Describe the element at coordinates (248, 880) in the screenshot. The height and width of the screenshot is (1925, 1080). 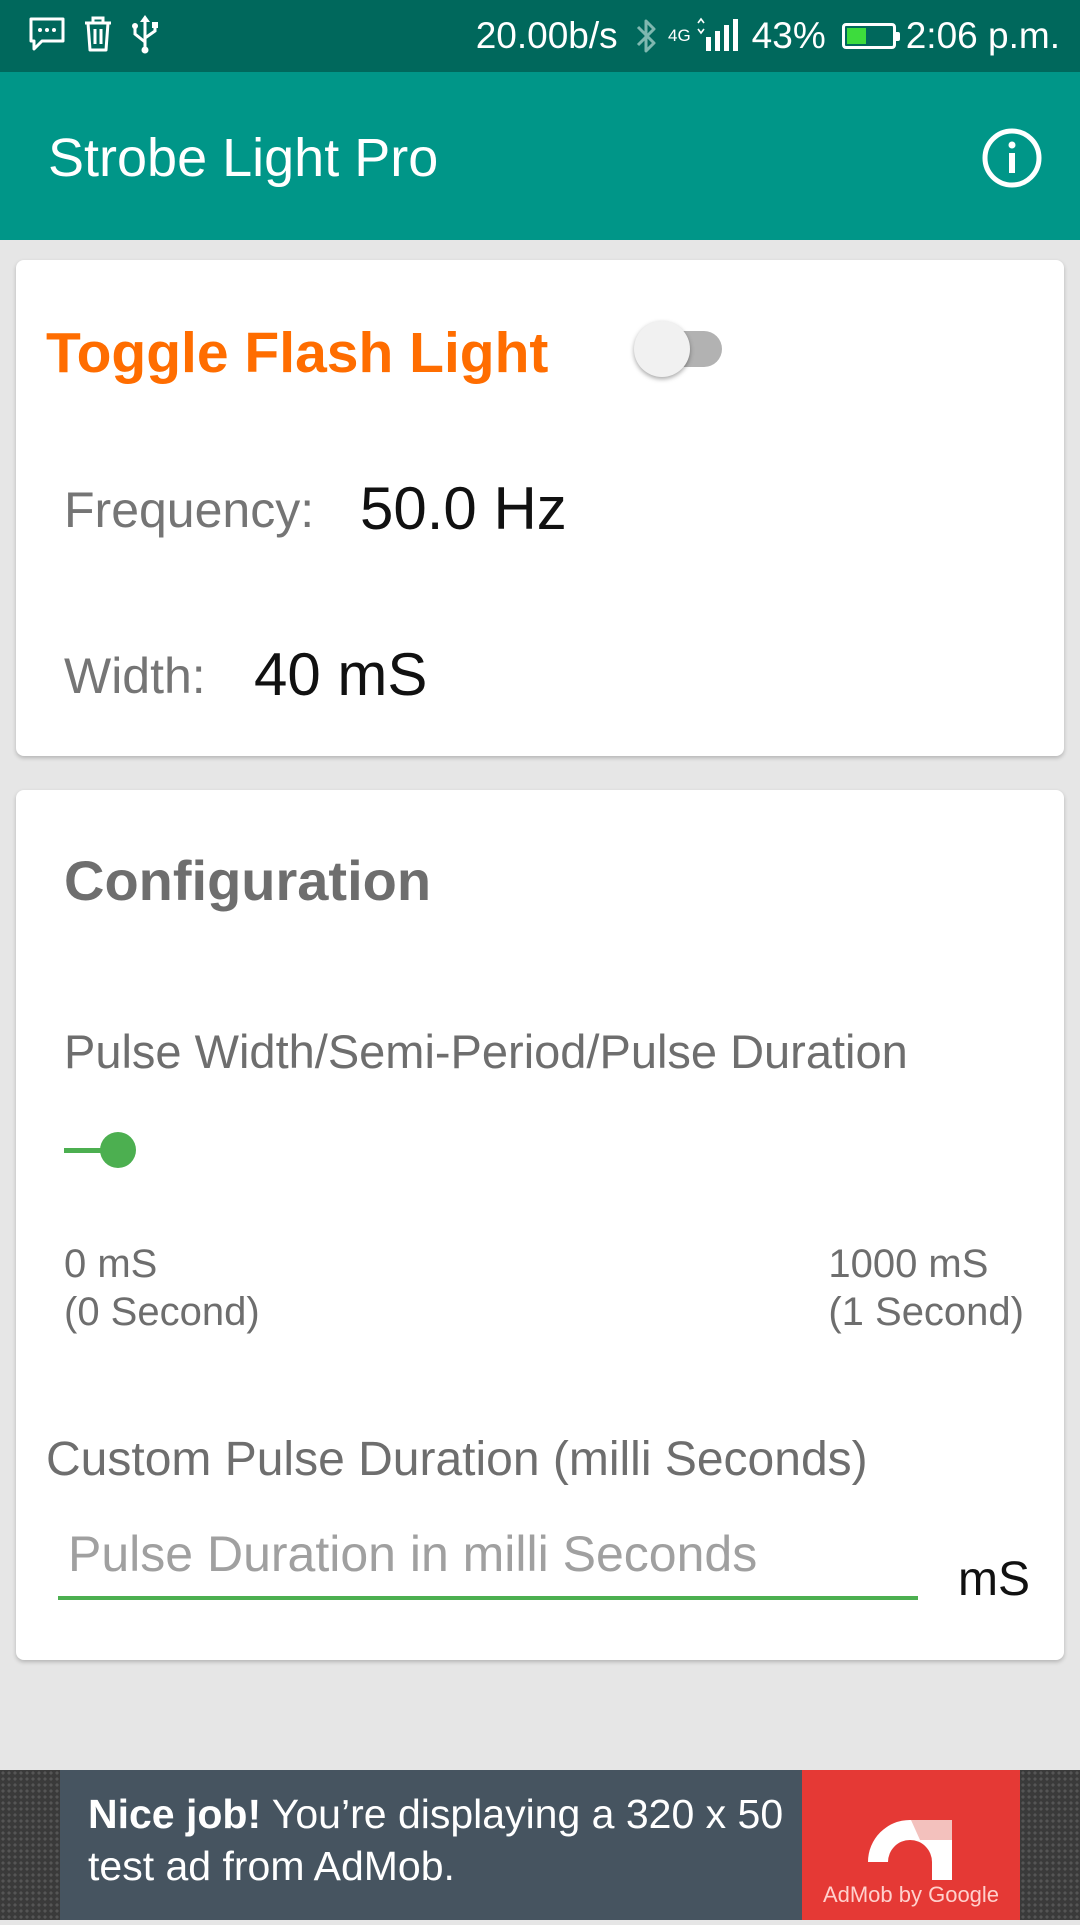
I see `configuration-title: Configuration` at that location.